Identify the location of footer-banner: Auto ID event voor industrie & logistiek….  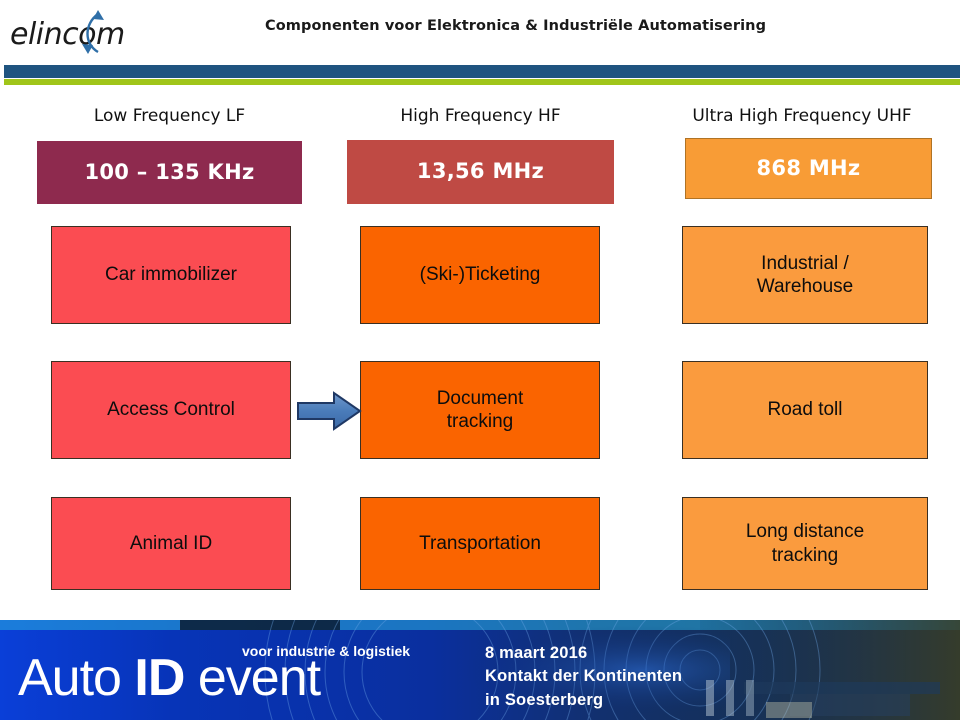
(480, 670).